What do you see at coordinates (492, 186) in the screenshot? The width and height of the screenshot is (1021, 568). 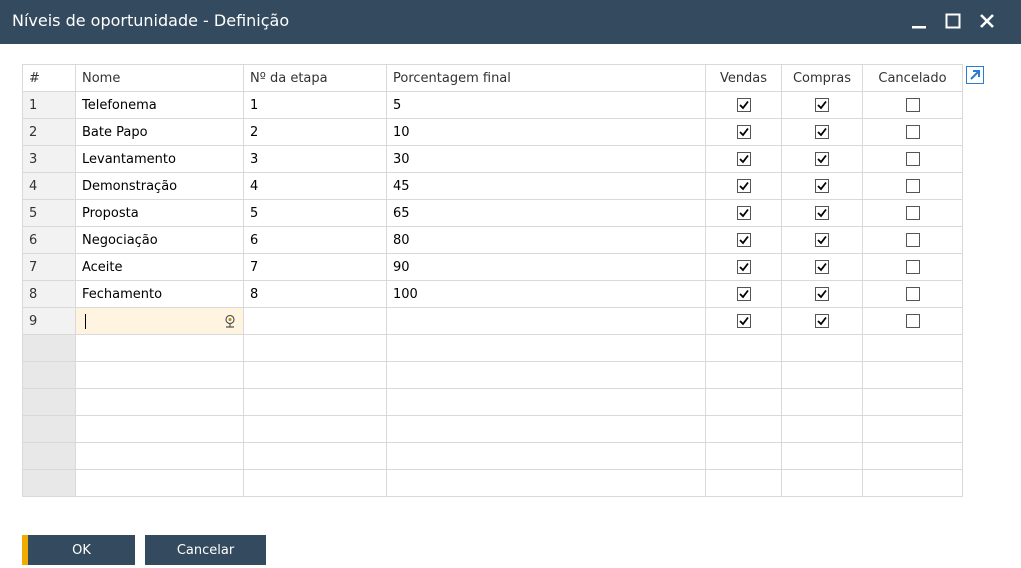 I see `table-row: 4 Demonstração 4 45` at bounding box center [492, 186].